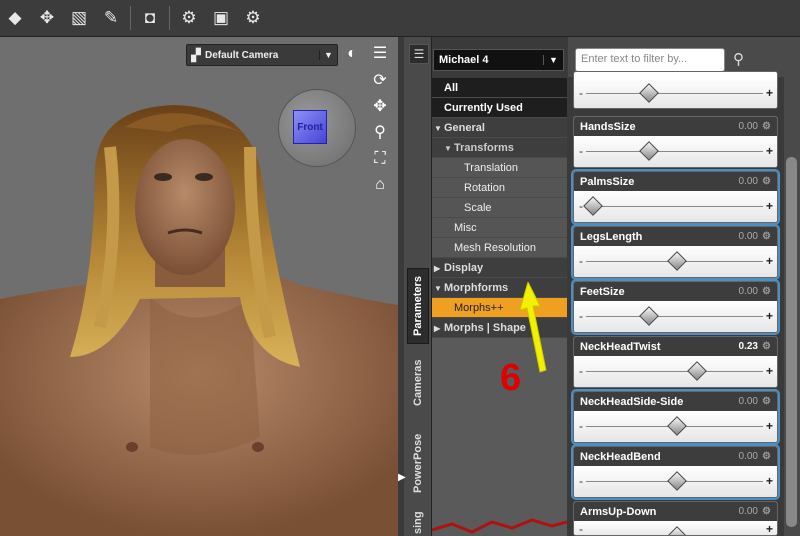 This screenshot has height=536, width=800. I want to click on param-label: ArmsUp-Down, so click(618, 511).